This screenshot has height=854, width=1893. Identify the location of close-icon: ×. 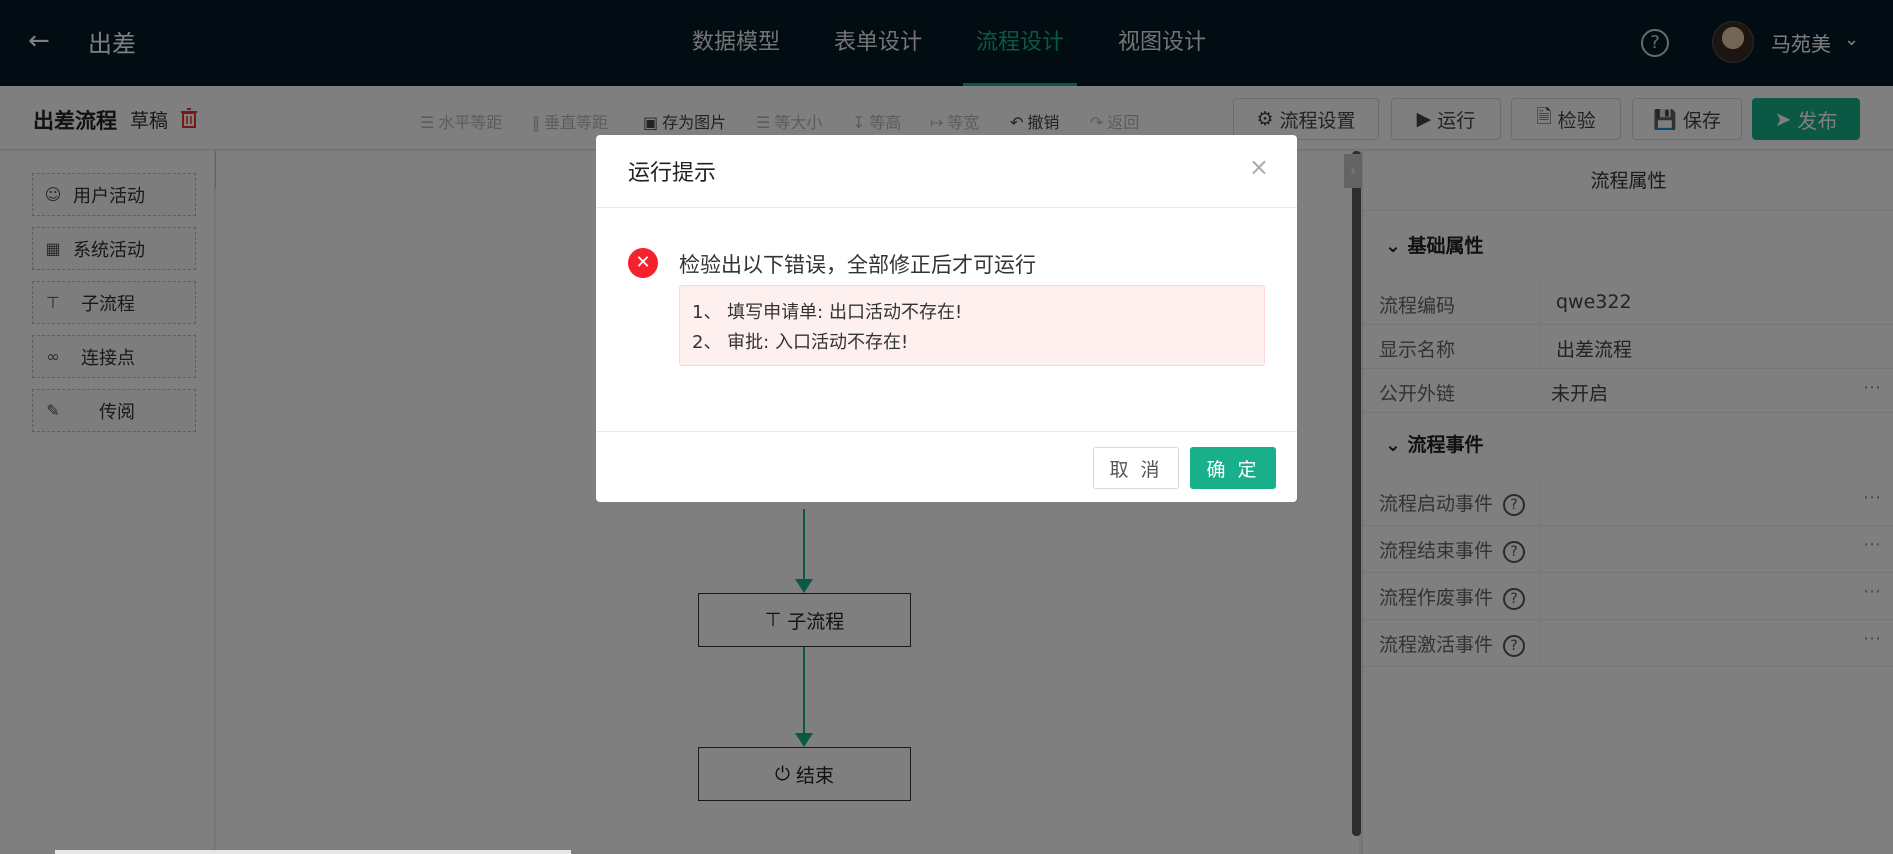
(1259, 167).